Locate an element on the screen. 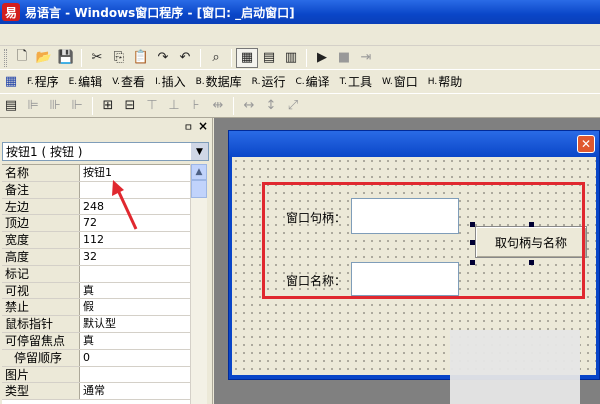 The height and width of the screenshot is (404, 600). menu-insert: I. 插入 is located at coordinates (170, 81).